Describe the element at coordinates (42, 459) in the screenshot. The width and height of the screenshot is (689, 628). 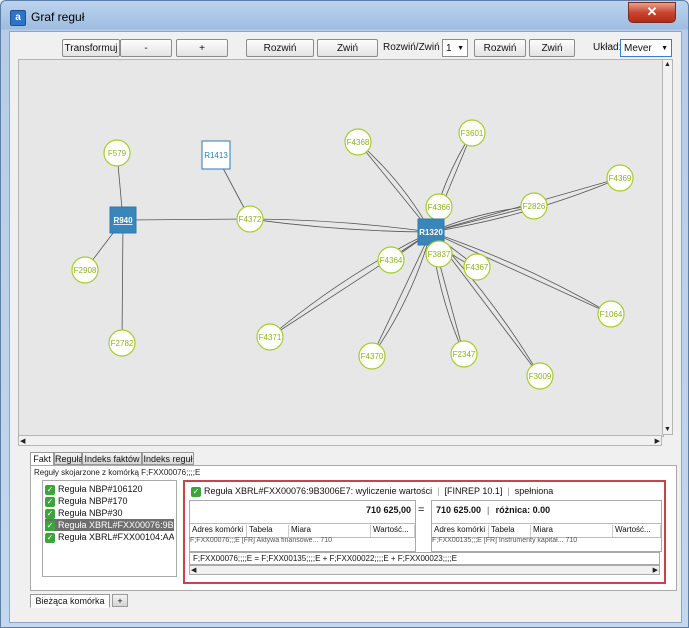
I see `tab-fact: Fakt` at that location.